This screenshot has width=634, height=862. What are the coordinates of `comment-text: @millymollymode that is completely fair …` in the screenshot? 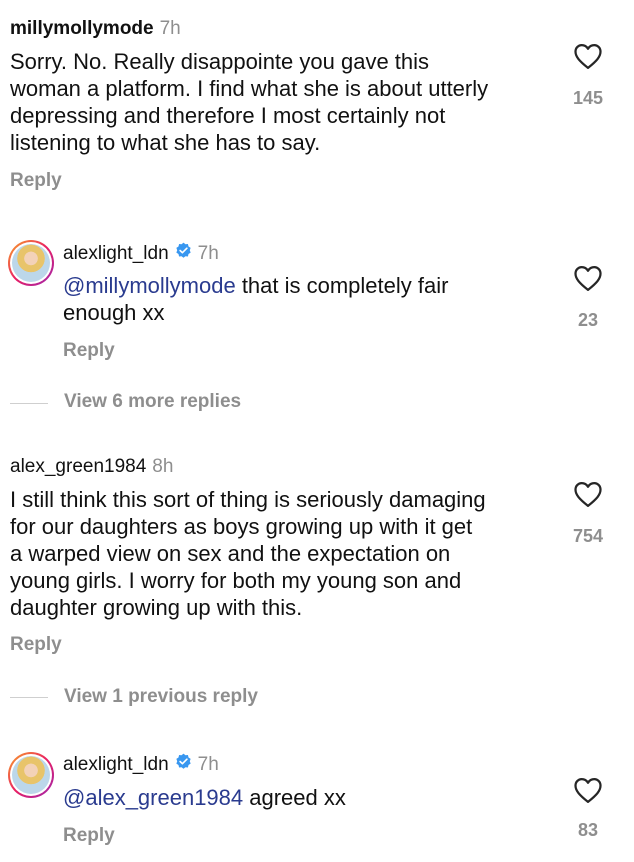 It's located at (303, 299).